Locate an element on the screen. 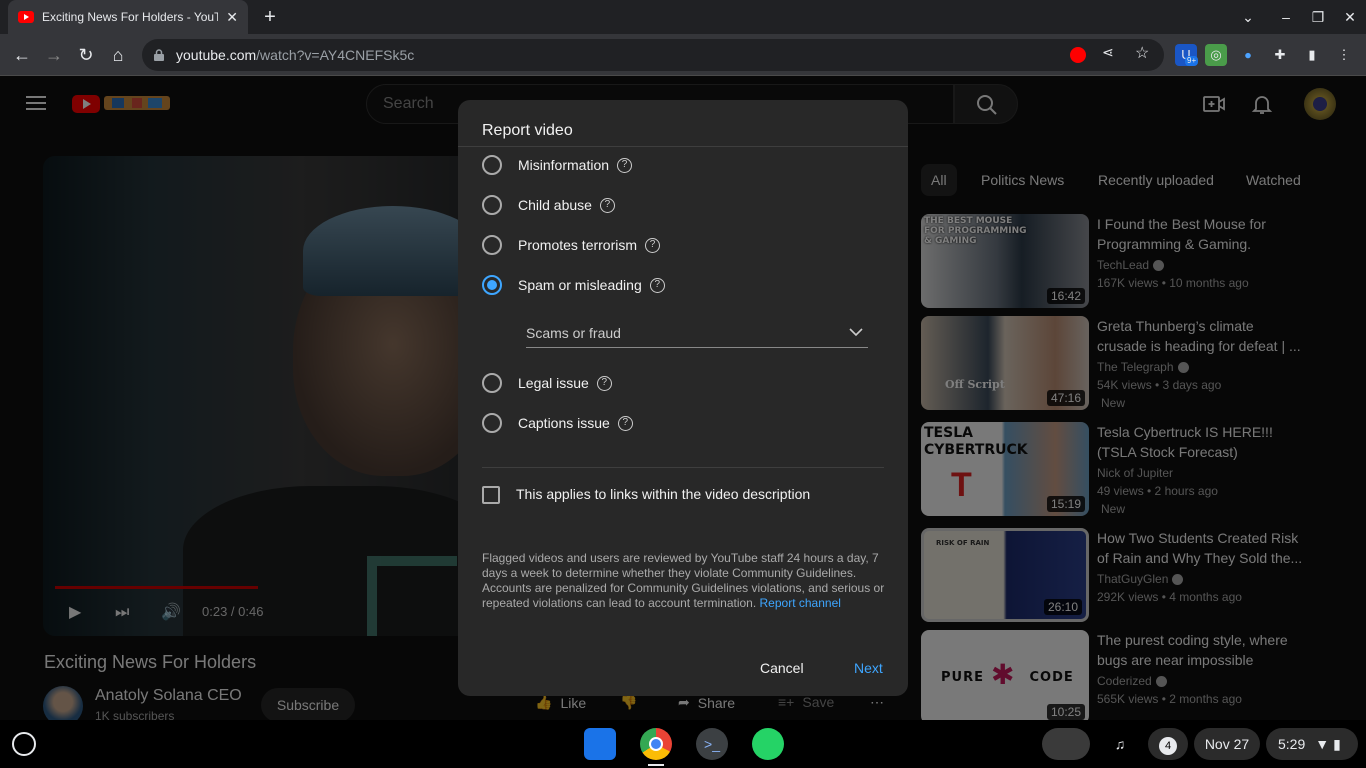 The height and width of the screenshot is (768, 1366). reload-icon: ↻ is located at coordinates (86, 55).